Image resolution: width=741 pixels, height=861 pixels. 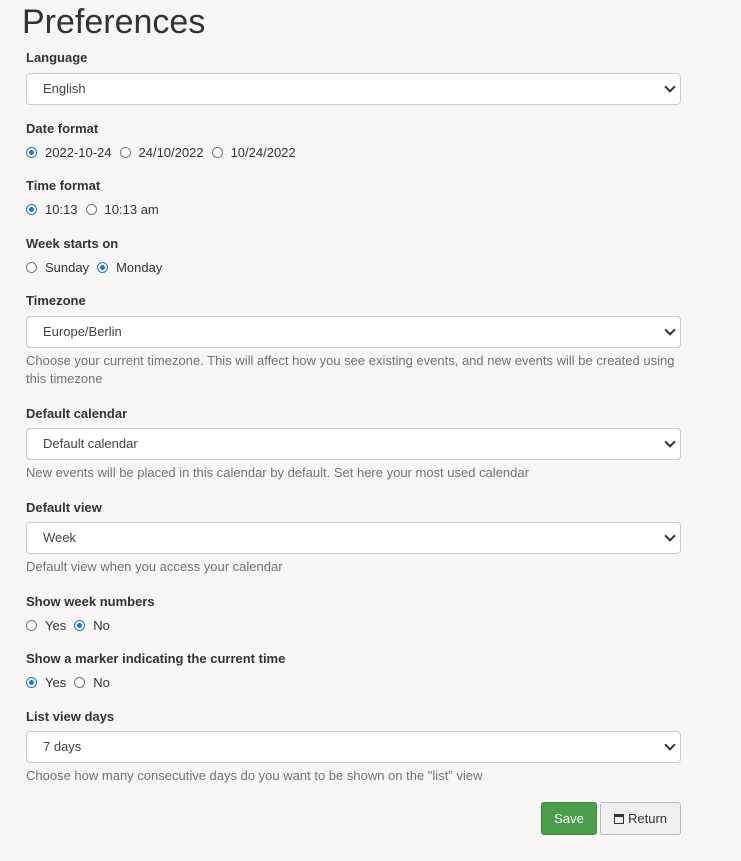 What do you see at coordinates (52, 209) in the screenshot?
I see `time-format-option-24h: 10:13` at bounding box center [52, 209].